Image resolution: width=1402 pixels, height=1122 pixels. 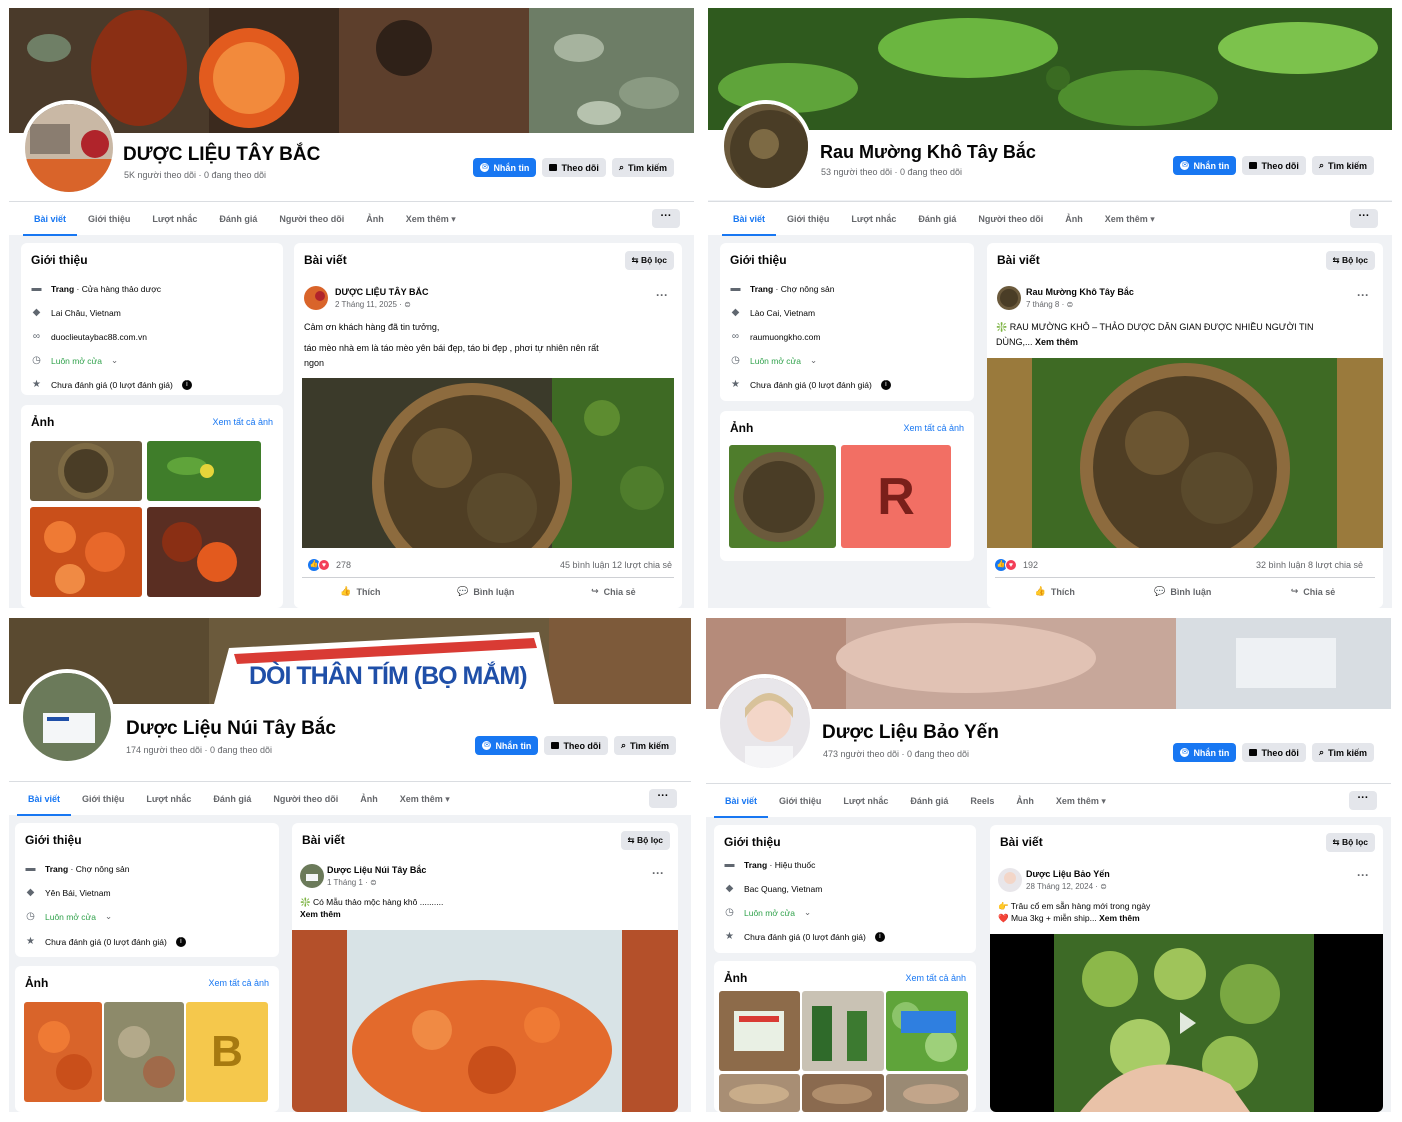 I want to click on intro-website: ∞ duoclieutaybac88.com.vn, so click(x=89, y=336).